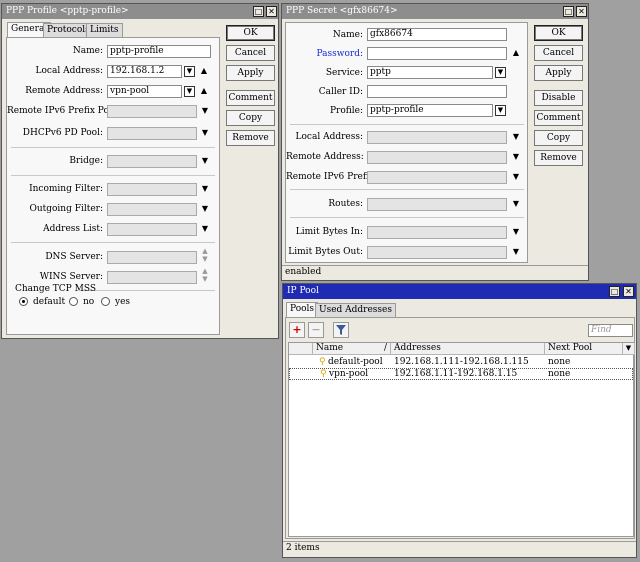  Describe the element at coordinates (302, 309) in the screenshot. I see `tab-pools: Pools` at that location.